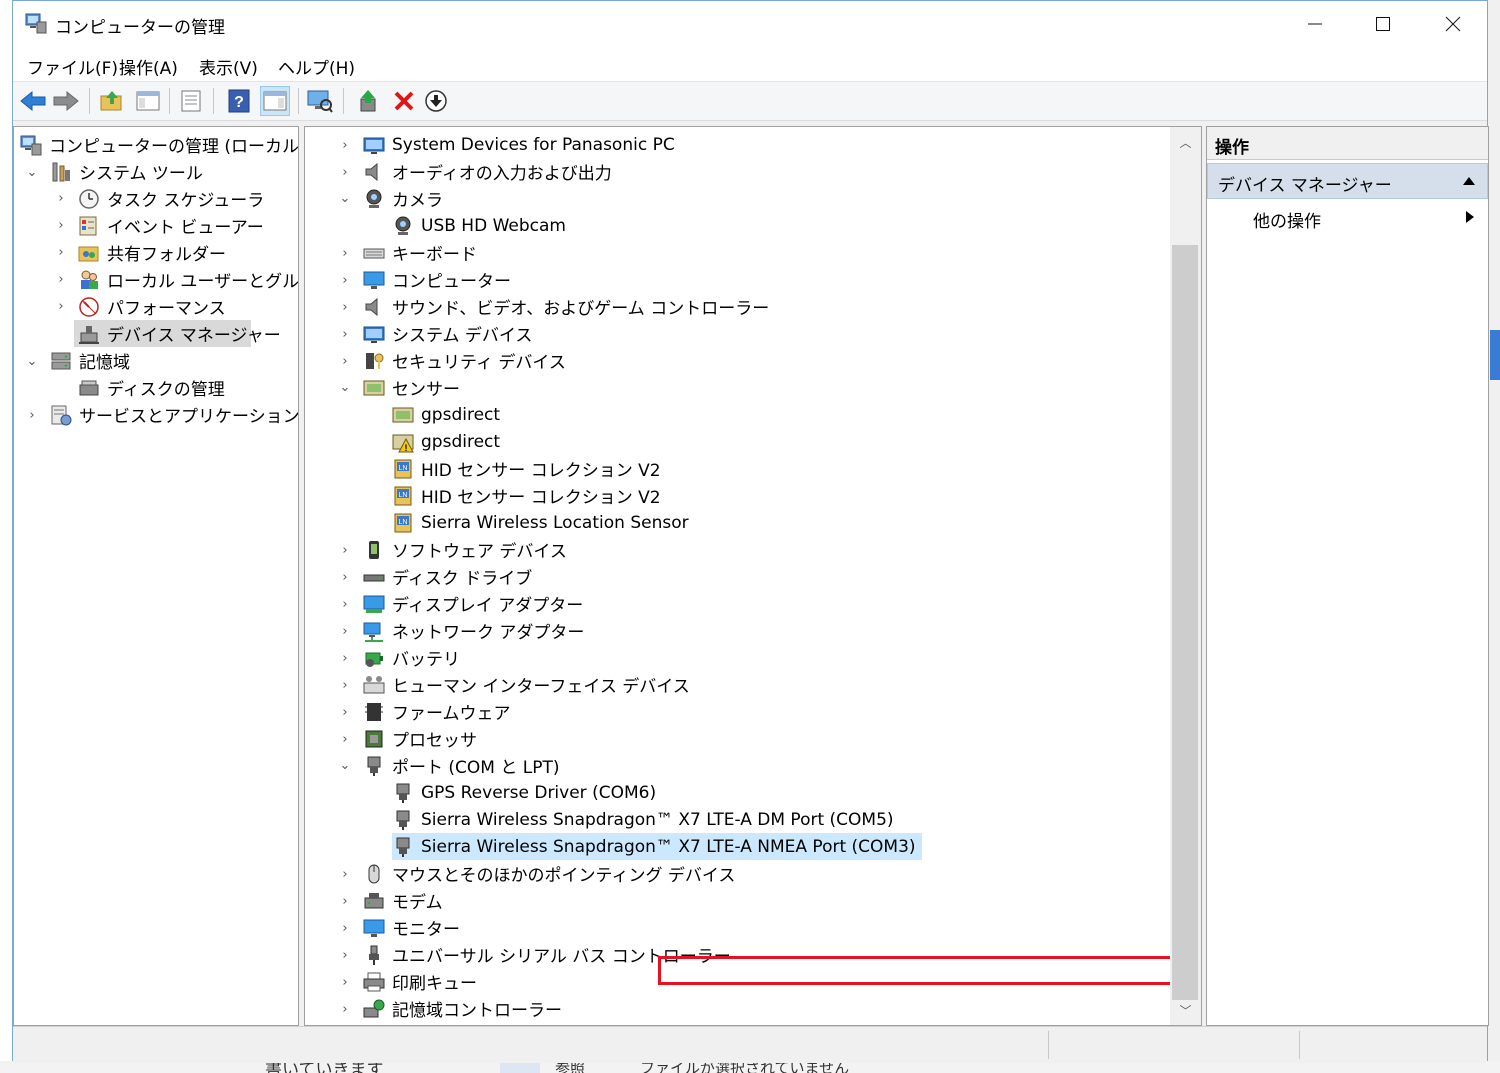 The height and width of the screenshot is (1073, 1500). What do you see at coordinates (464, 360) in the screenshot?
I see `device-category-row: セキュリティ デバイス` at bounding box center [464, 360].